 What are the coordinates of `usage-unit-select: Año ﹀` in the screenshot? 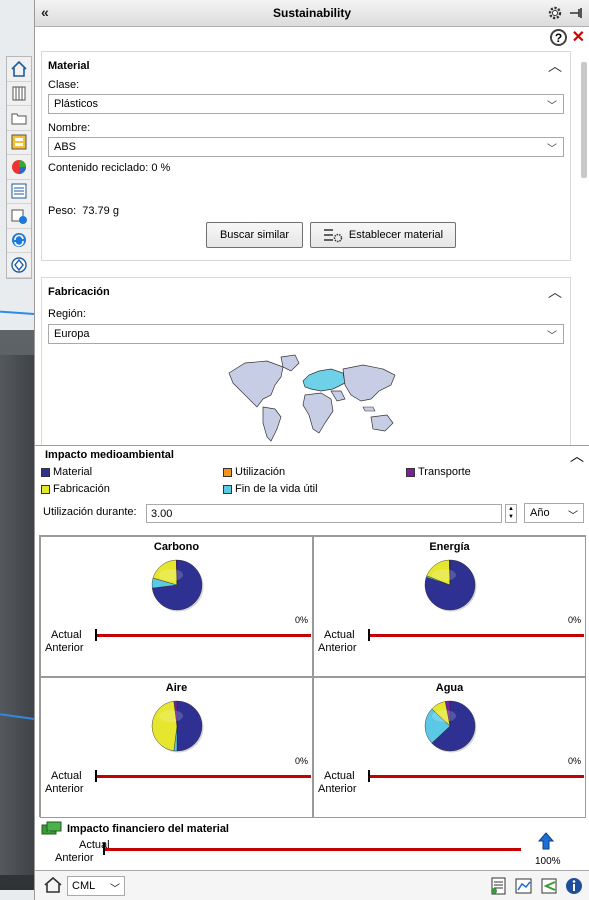 It's located at (554, 513).